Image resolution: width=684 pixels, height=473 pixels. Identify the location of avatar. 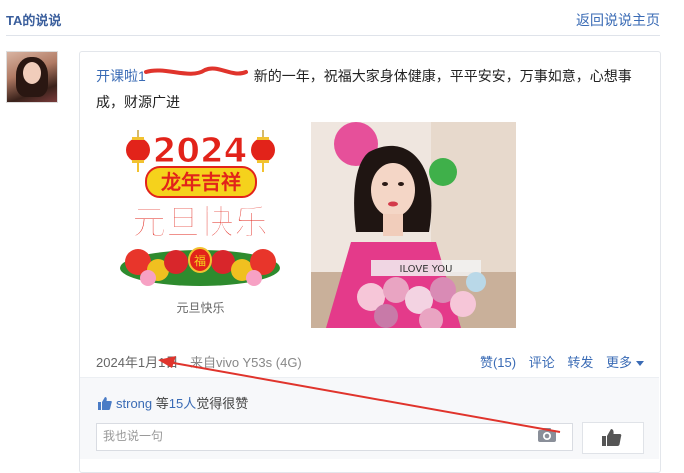
(32, 77).